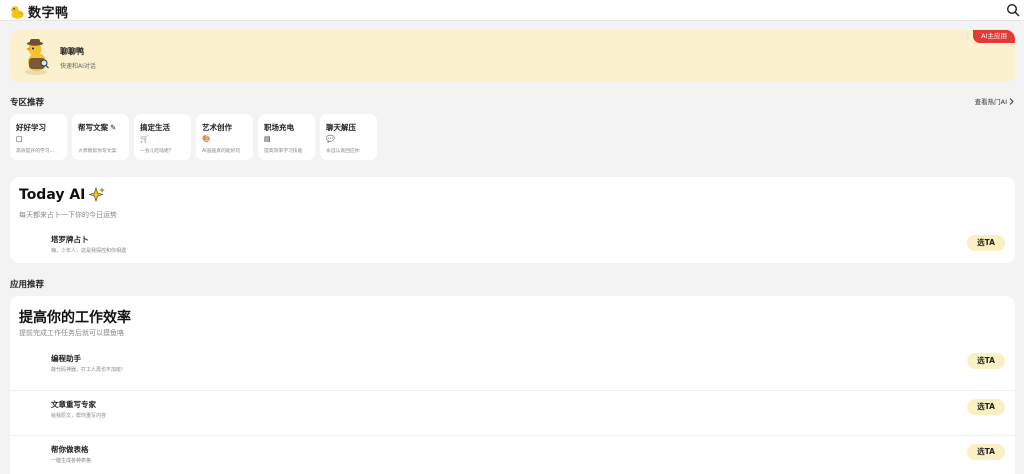 The image size is (1024, 474). What do you see at coordinates (70, 449) in the screenshot?
I see `app-name: 帮你做表格` at bounding box center [70, 449].